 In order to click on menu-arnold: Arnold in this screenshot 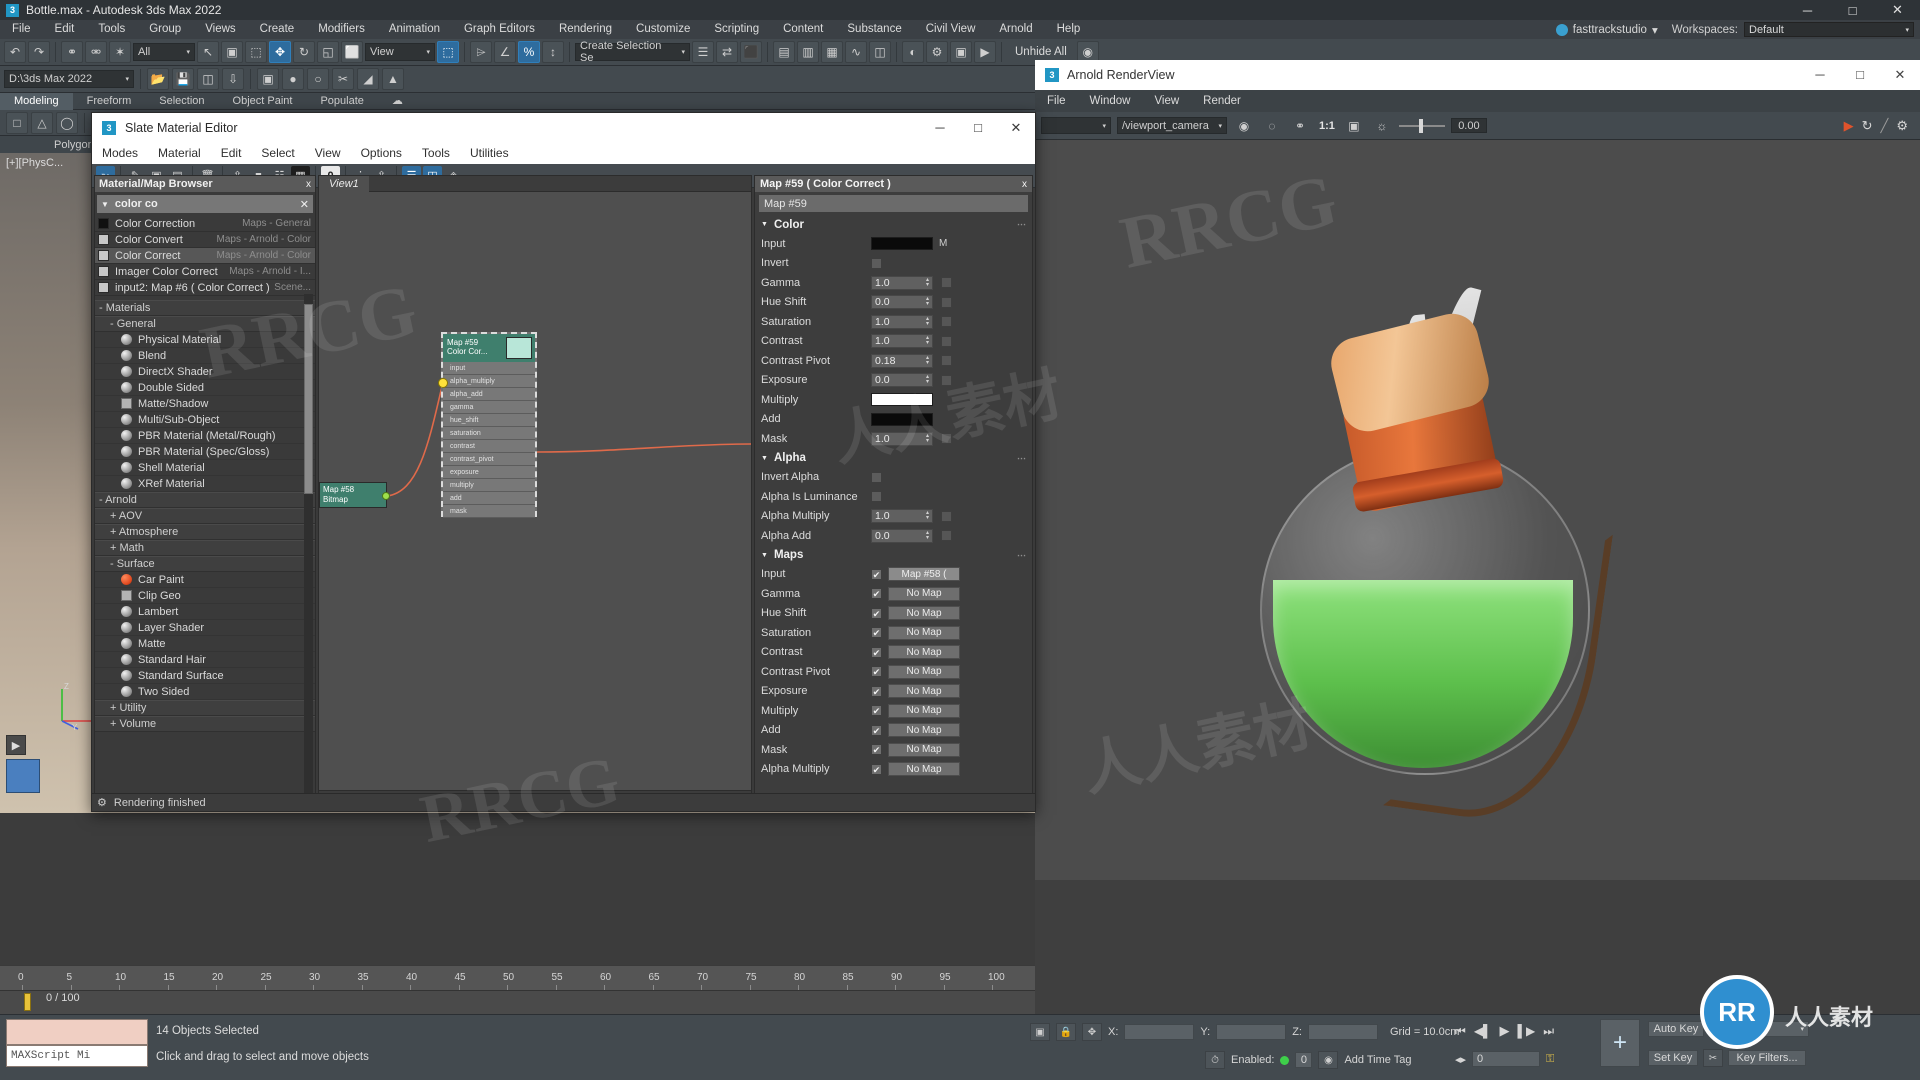, I will do `click(1015, 29)`.